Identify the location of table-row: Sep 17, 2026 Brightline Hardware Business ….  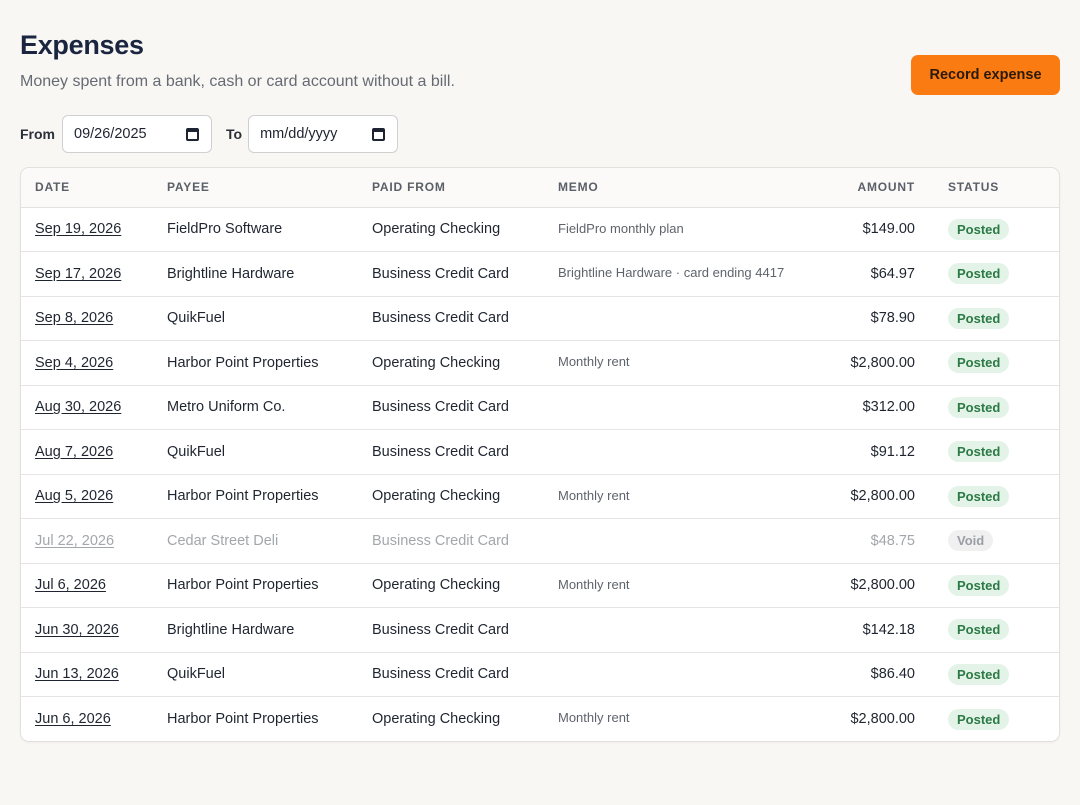
(540, 274).